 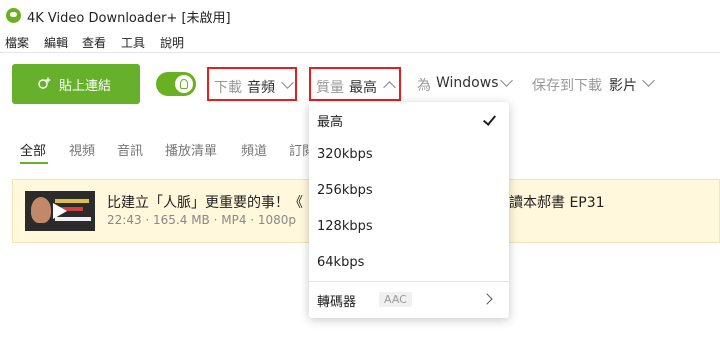 What do you see at coordinates (487, 299) in the screenshot?
I see `chevron-right-icon` at bounding box center [487, 299].